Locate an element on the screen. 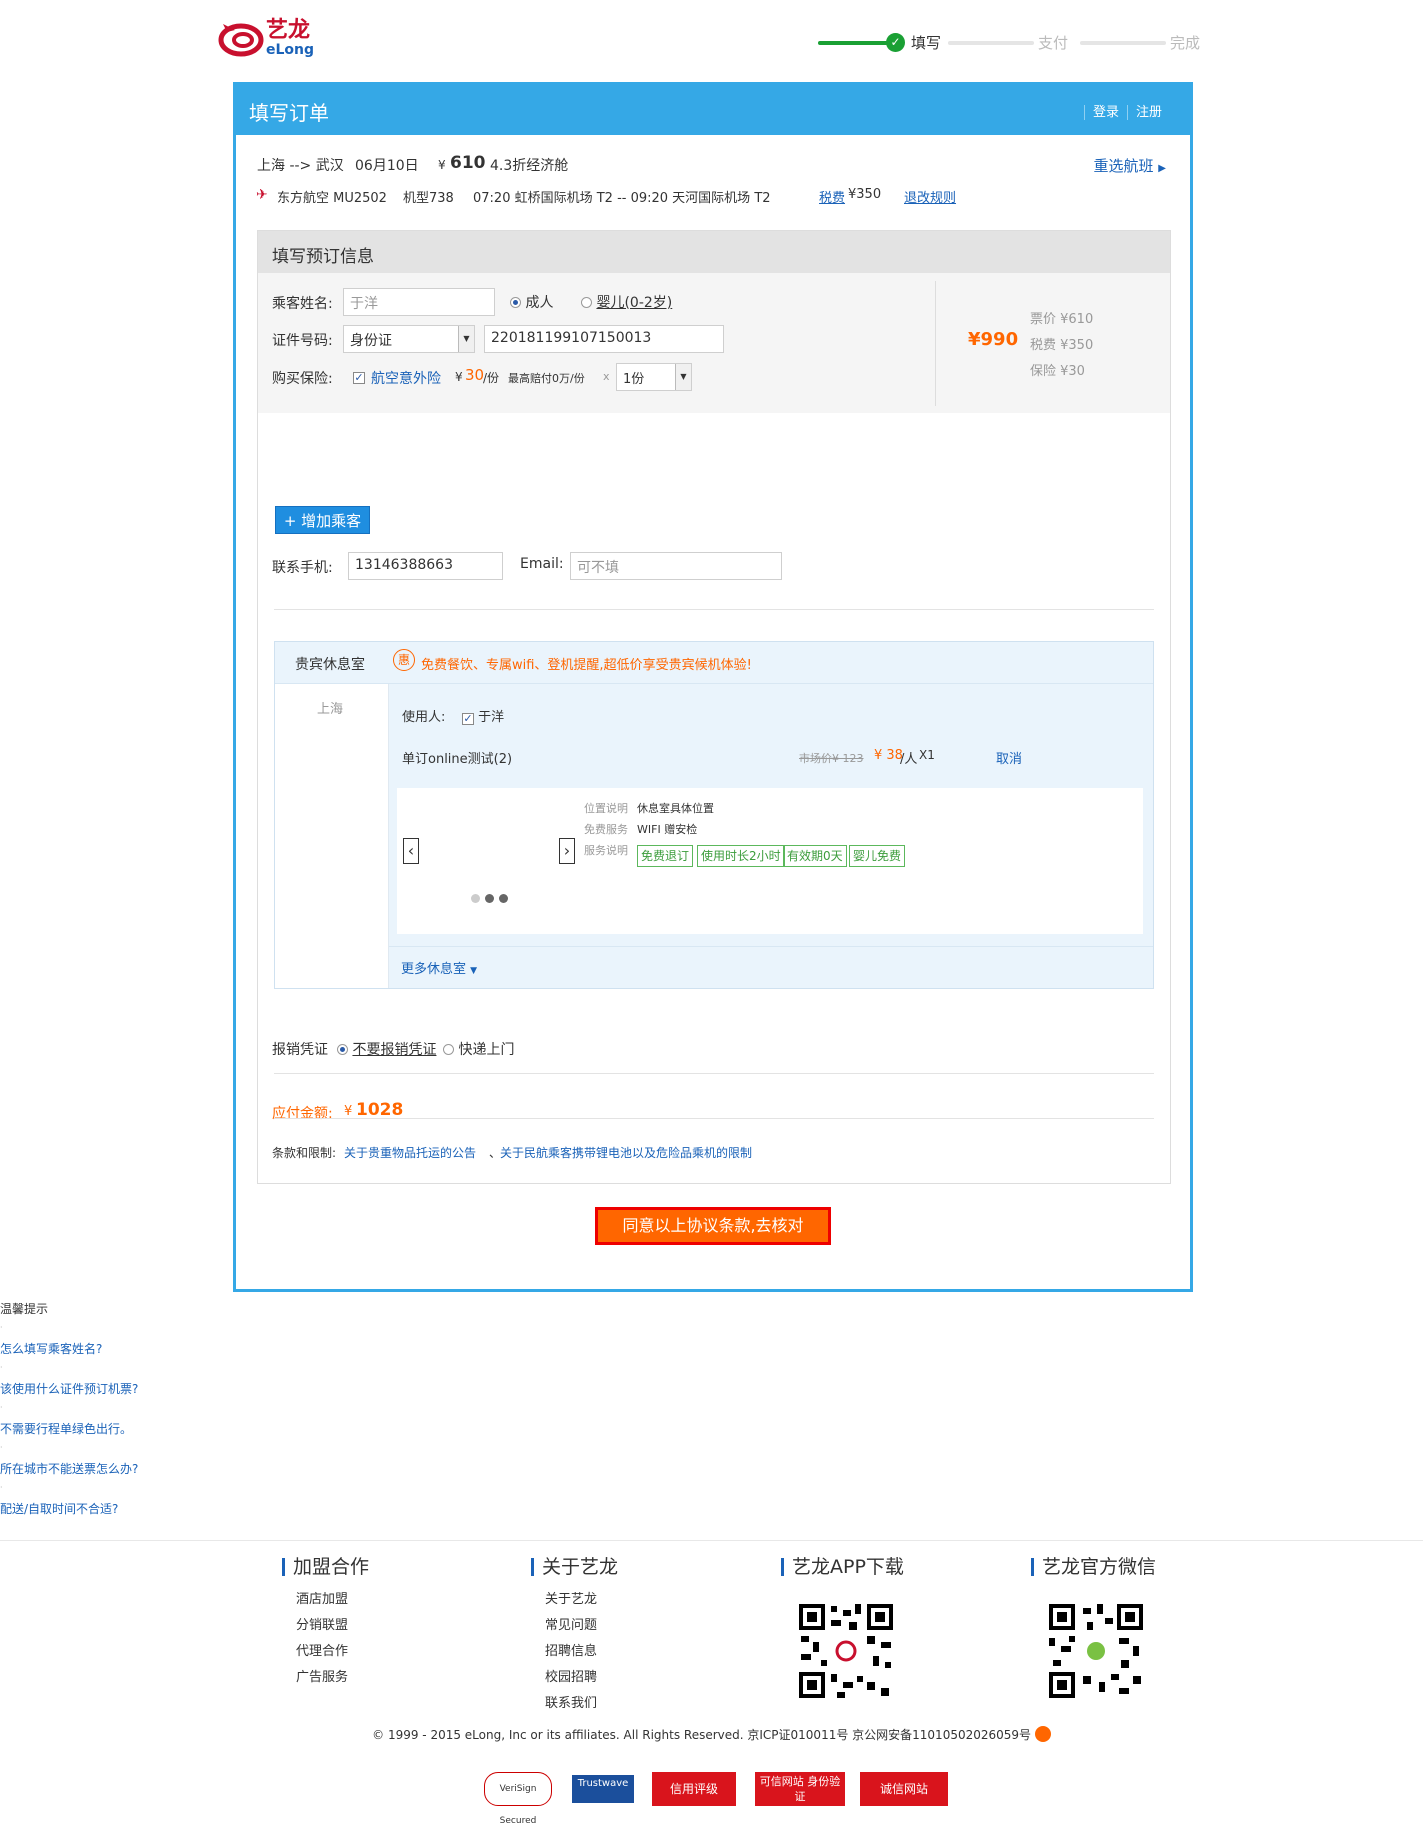 The image size is (1423, 1834). insurance-name-link: 航空意外险 is located at coordinates (406, 378).